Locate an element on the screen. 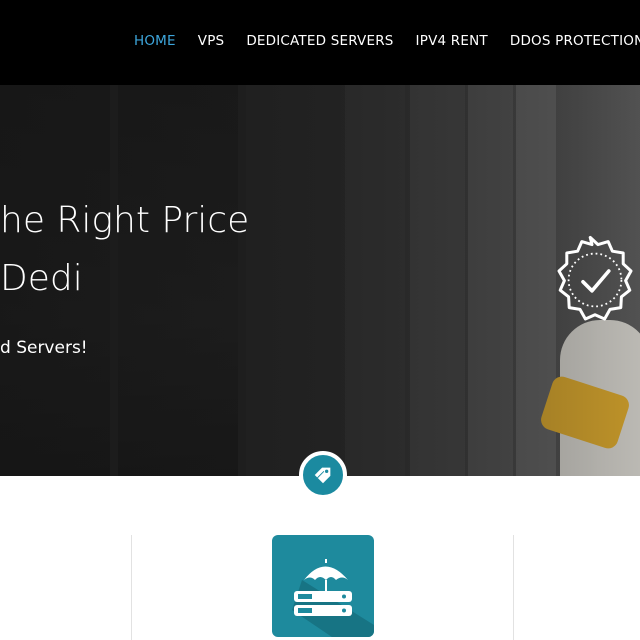  hero-title-line-2: Dedi is located at coordinates (41, 278).